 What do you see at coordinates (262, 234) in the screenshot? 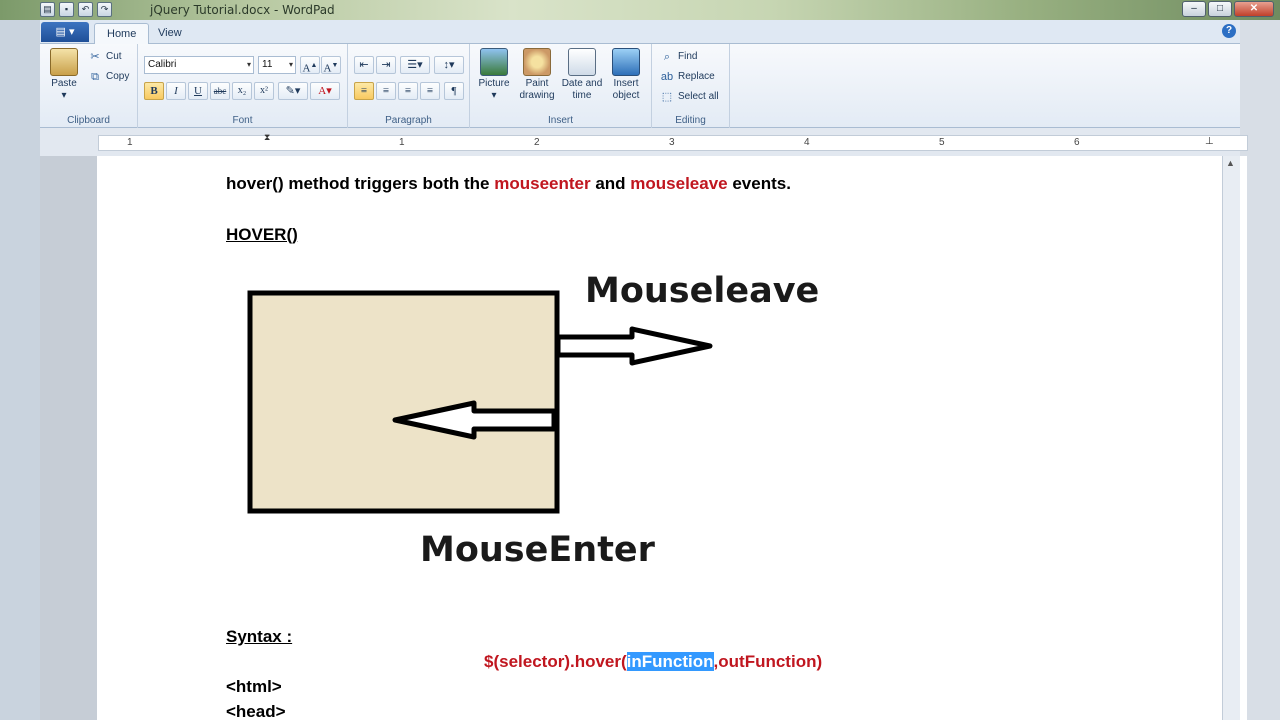
I see `hover-heading: HOVER()` at bounding box center [262, 234].